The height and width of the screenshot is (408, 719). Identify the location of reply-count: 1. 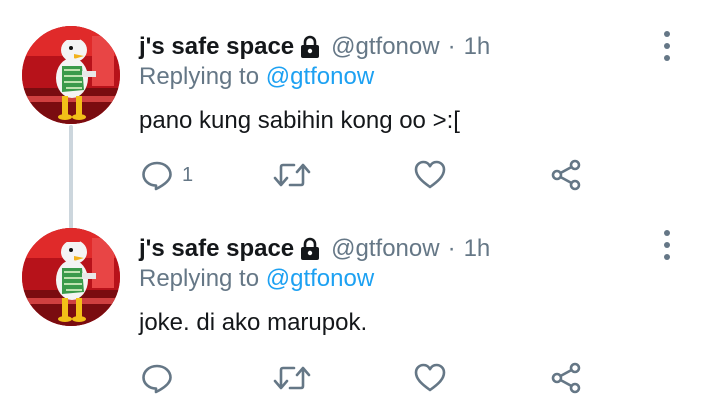
(188, 174).